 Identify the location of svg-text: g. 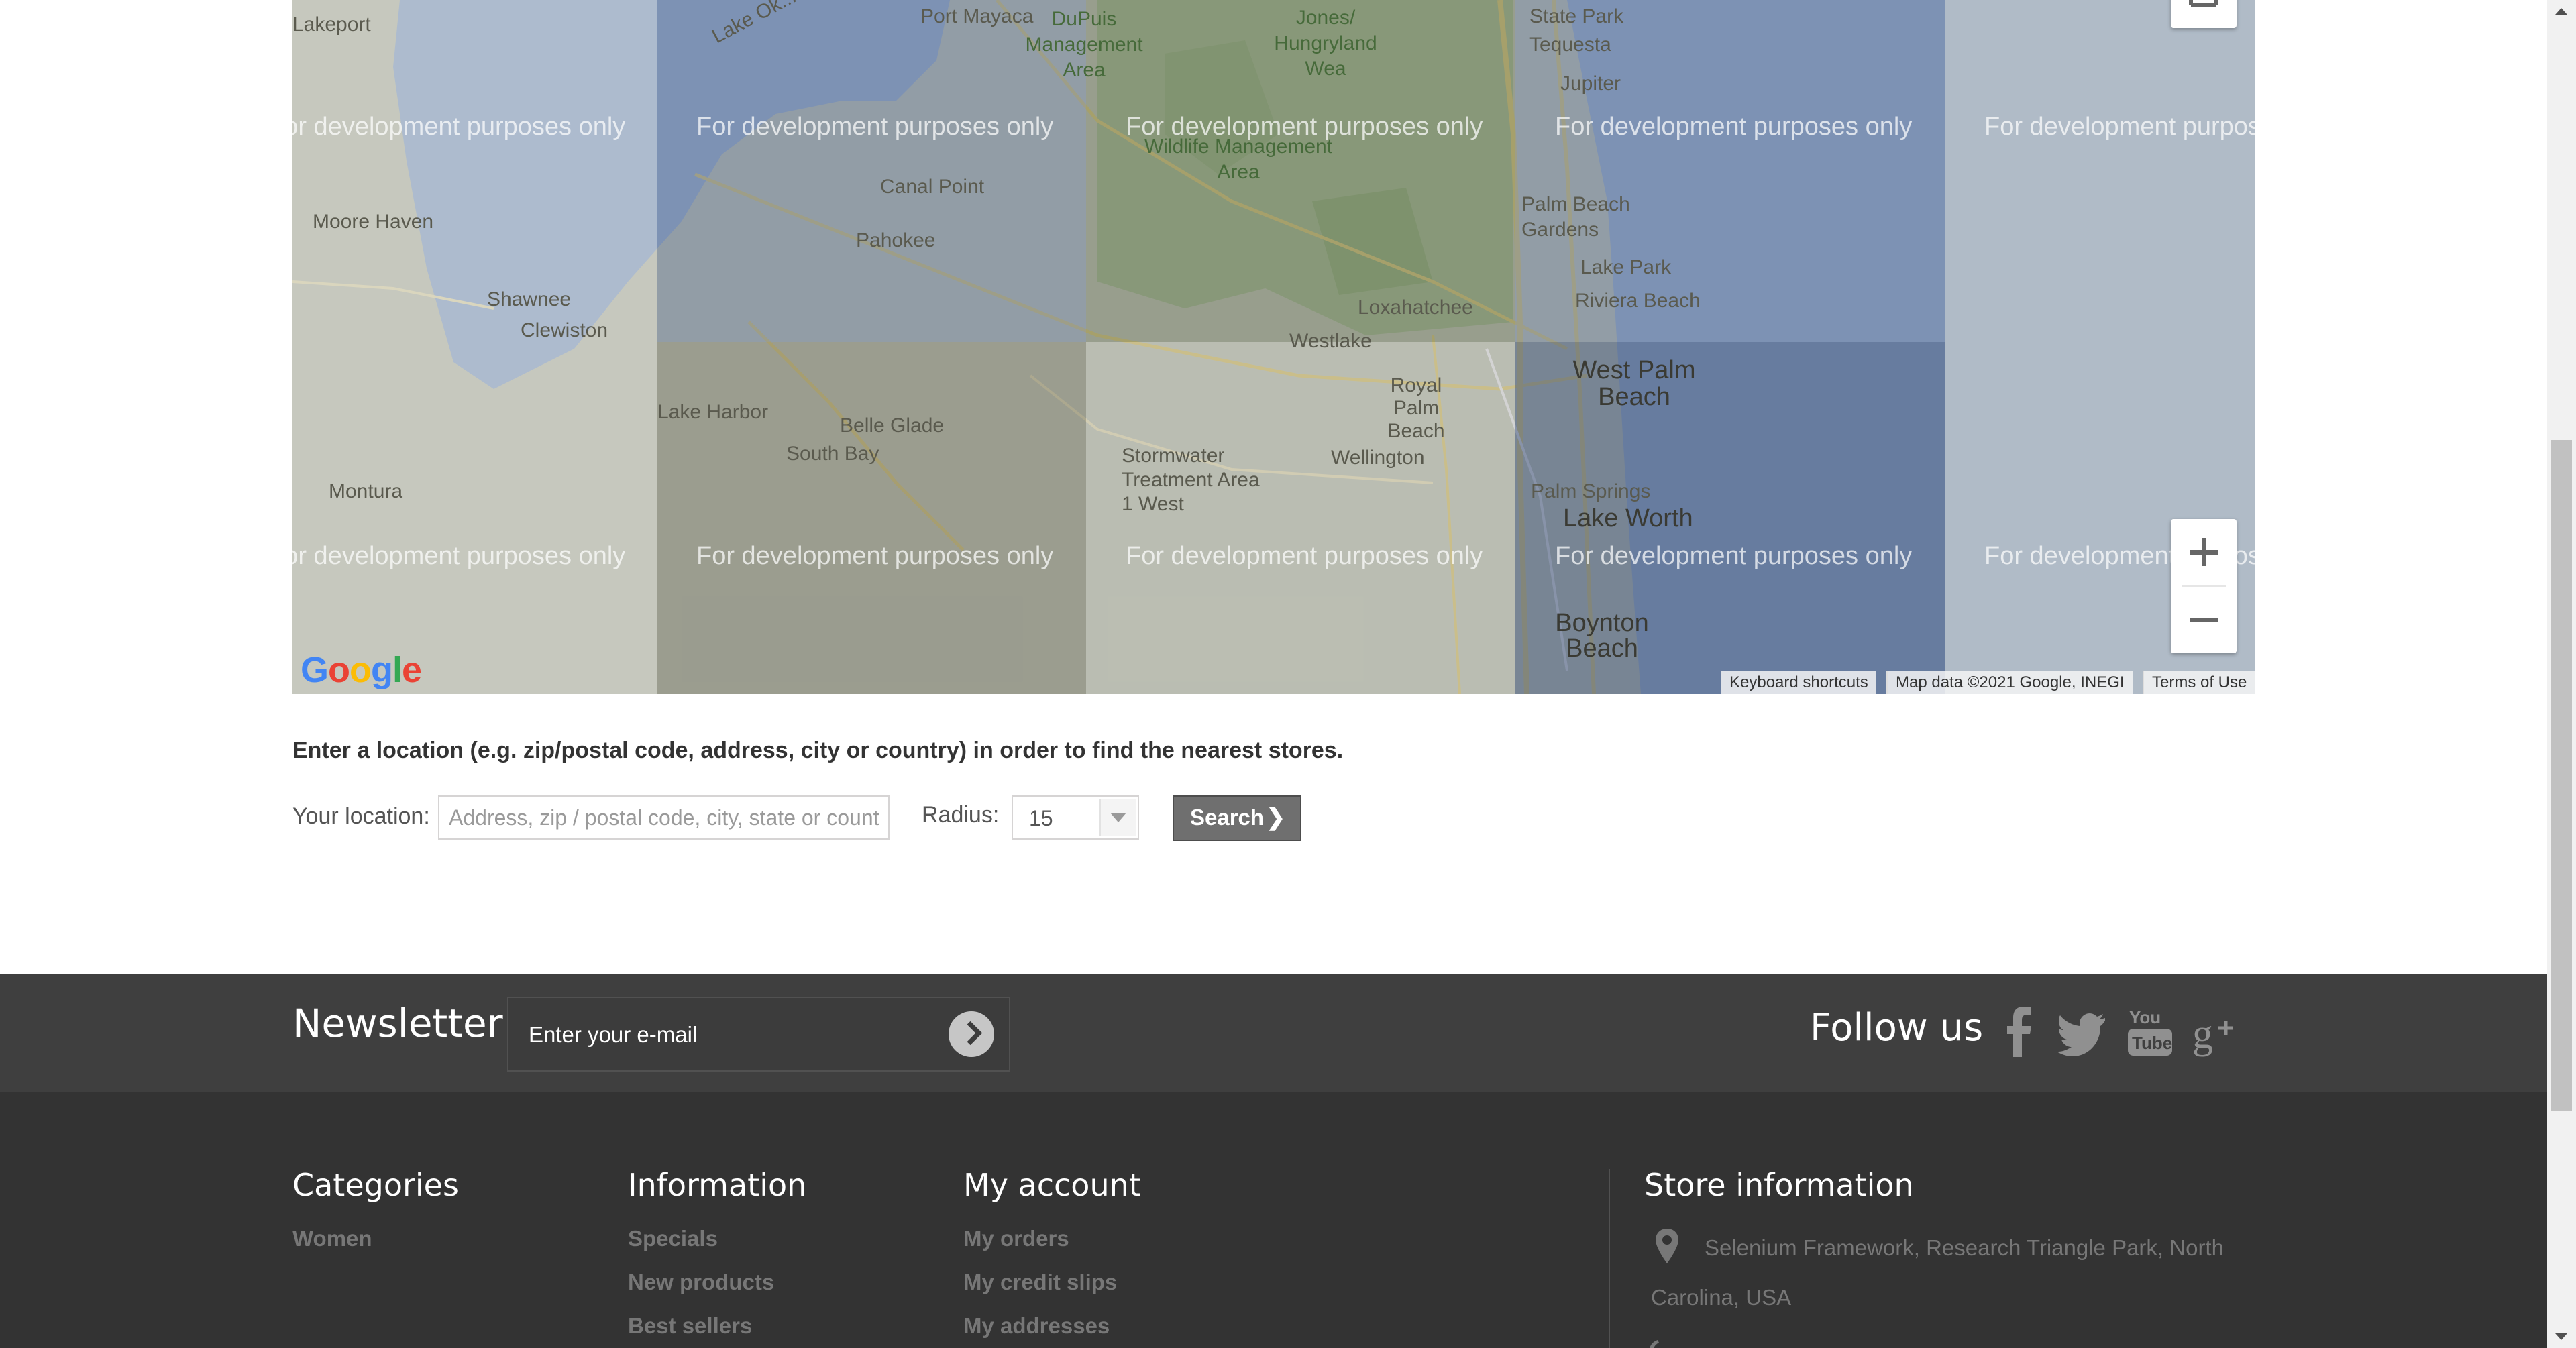
(2202, 1034).